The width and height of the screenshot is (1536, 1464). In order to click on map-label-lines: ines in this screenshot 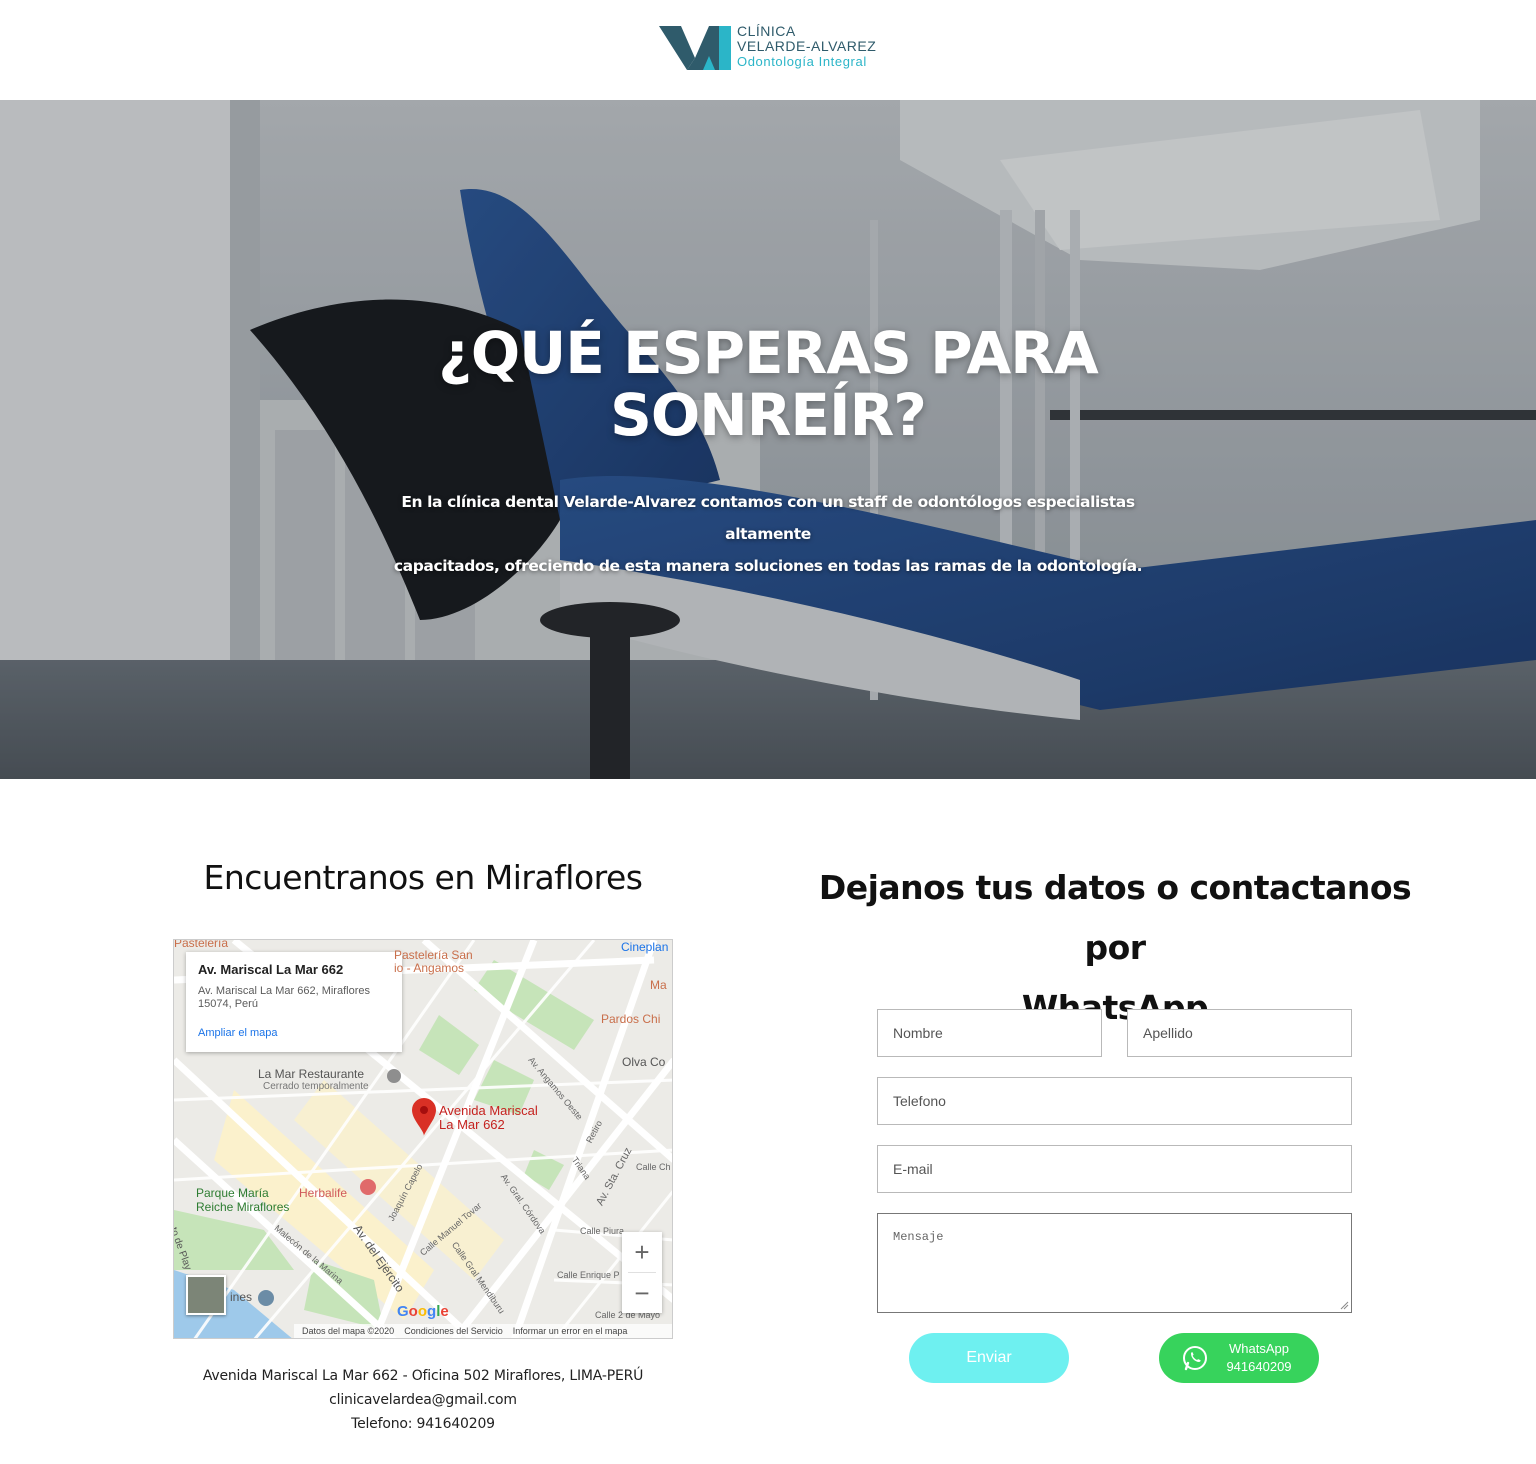, I will do `click(241, 1297)`.